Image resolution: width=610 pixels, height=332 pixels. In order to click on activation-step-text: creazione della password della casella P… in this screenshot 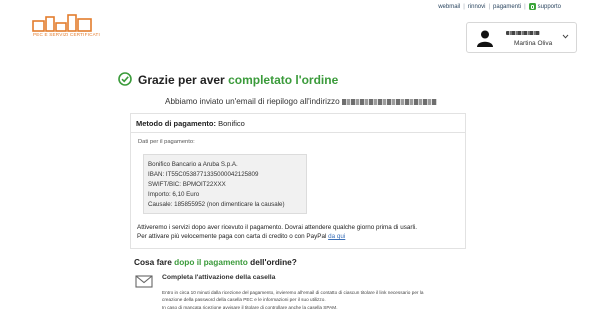, I will do `click(244, 299)`.